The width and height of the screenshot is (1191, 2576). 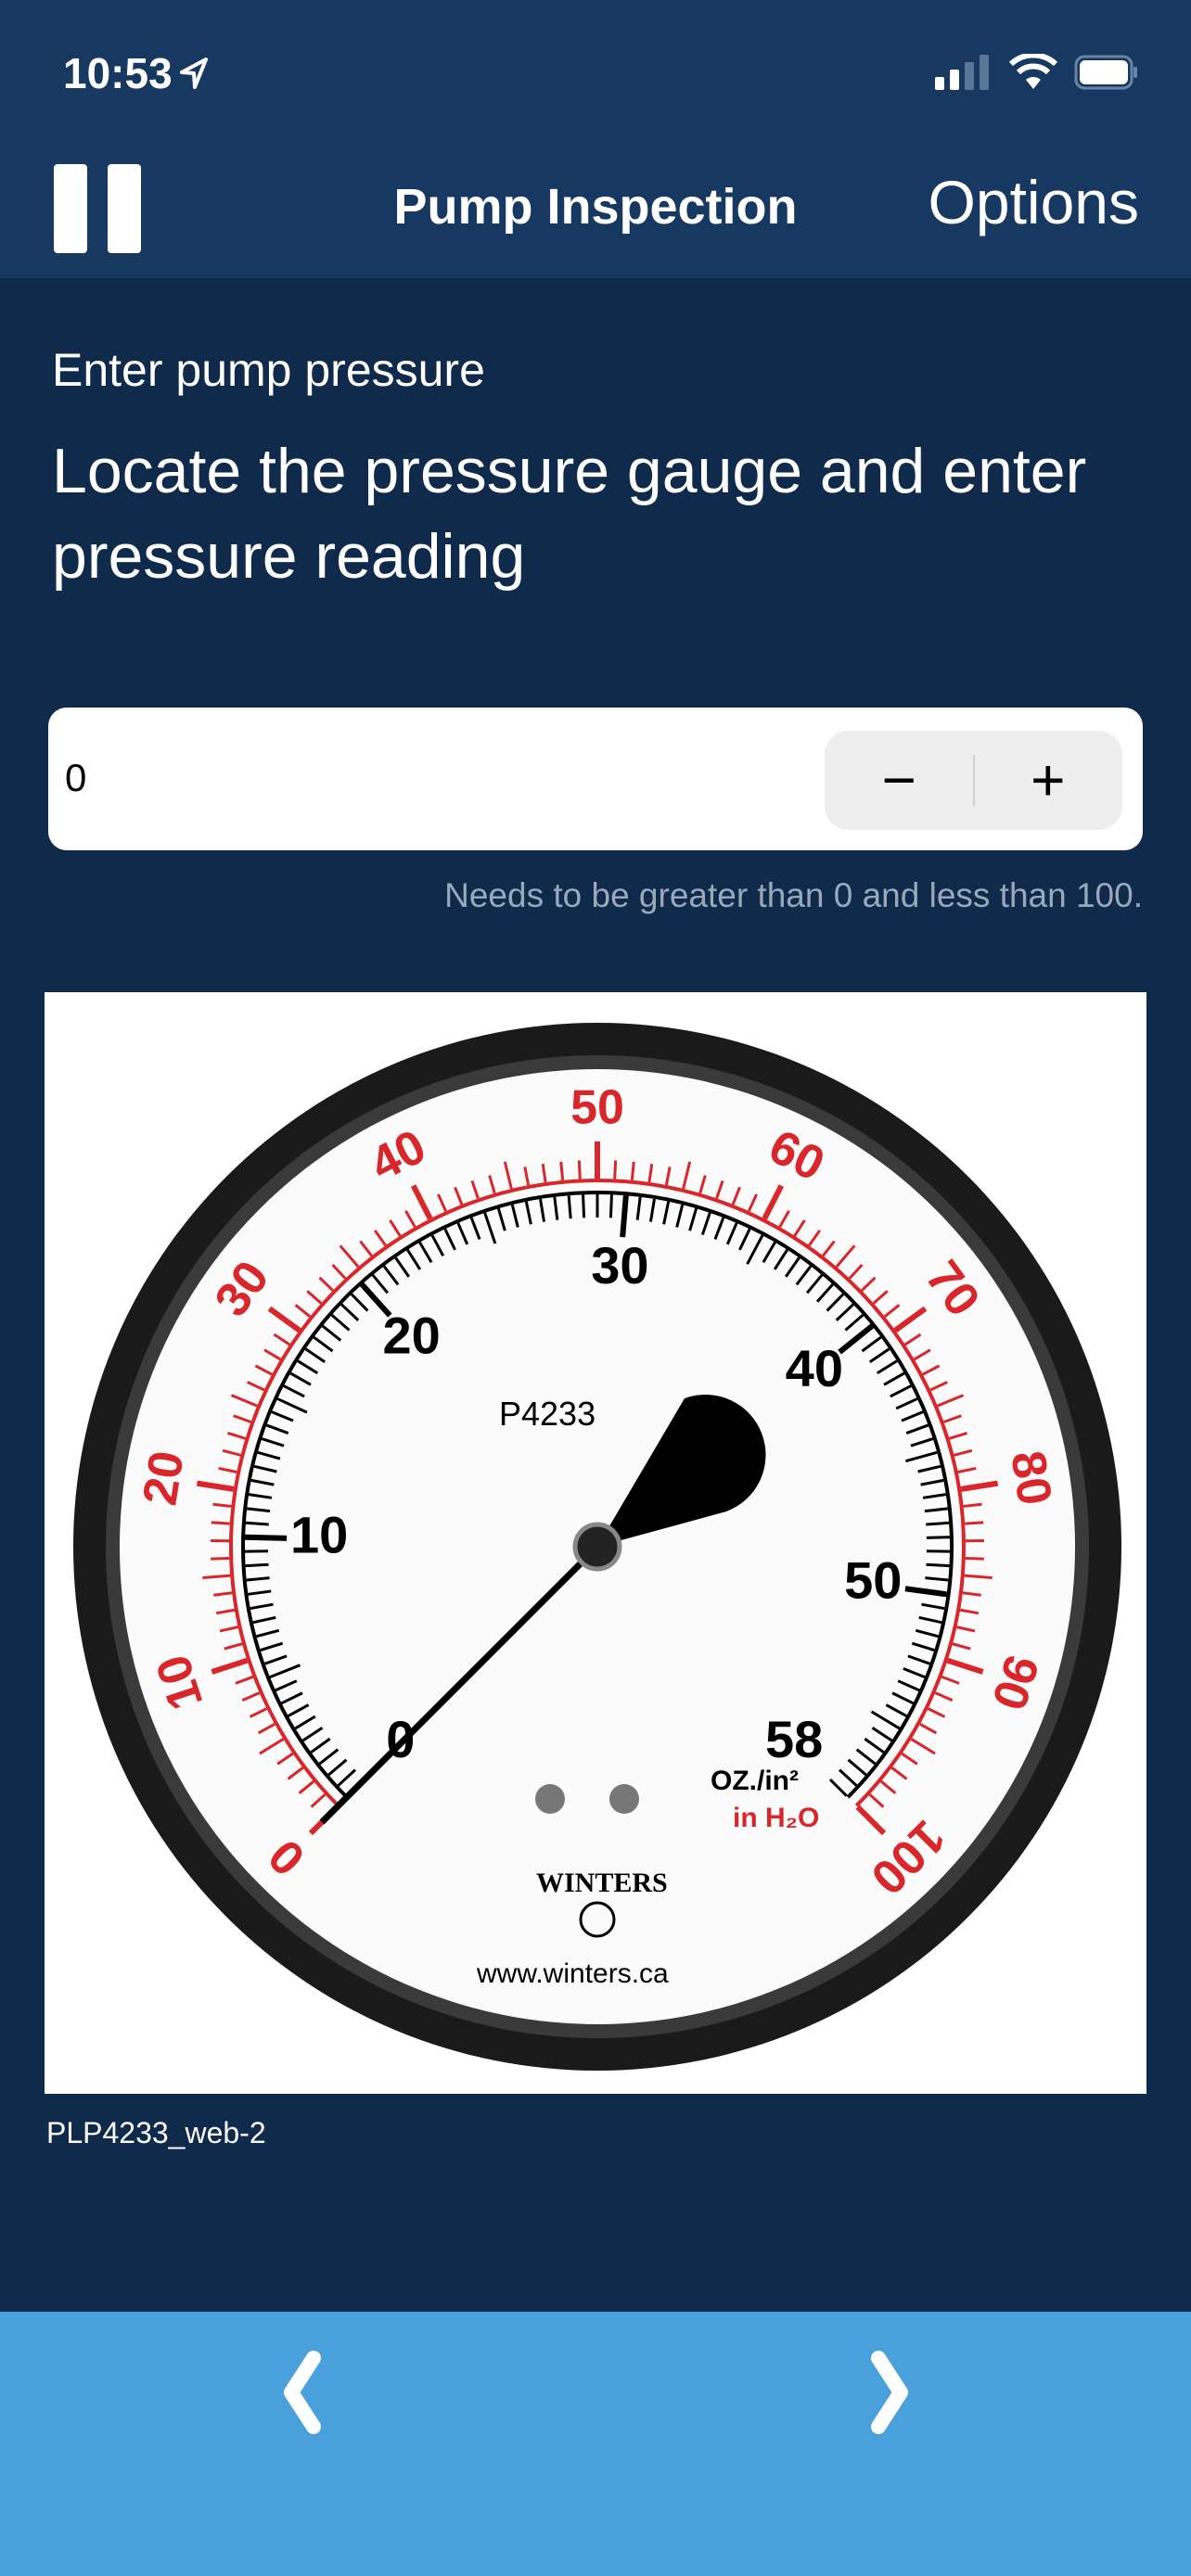 I want to click on gauge-model: P4233, so click(x=547, y=1414).